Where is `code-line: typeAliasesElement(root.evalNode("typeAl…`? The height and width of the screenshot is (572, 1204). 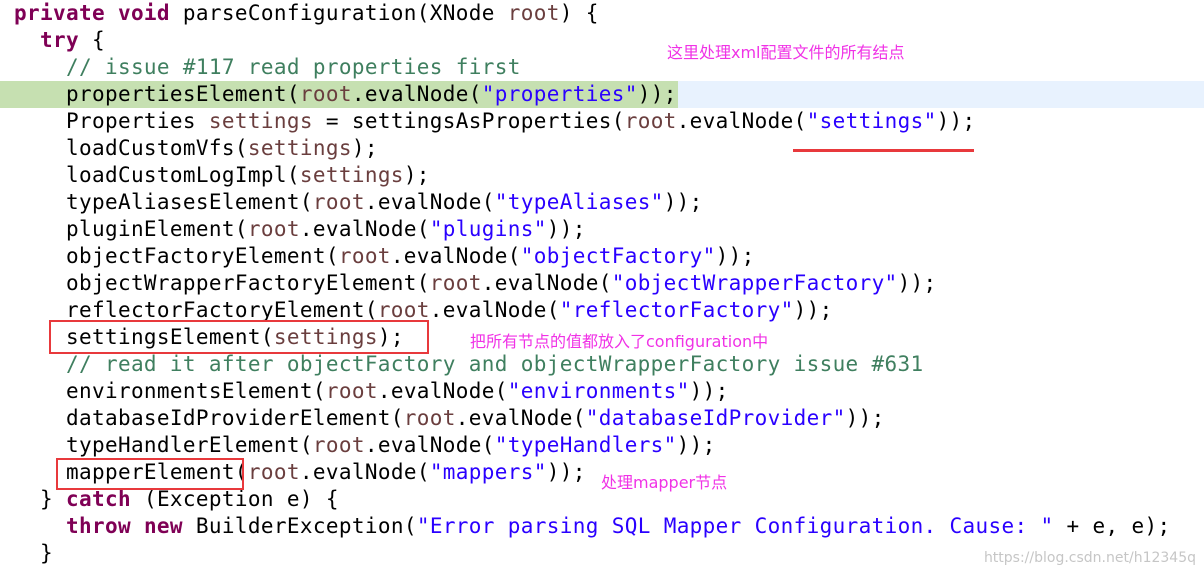
code-line: typeAliasesElement(root.evalNode("typeAl… is located at coordinates (358, 202).